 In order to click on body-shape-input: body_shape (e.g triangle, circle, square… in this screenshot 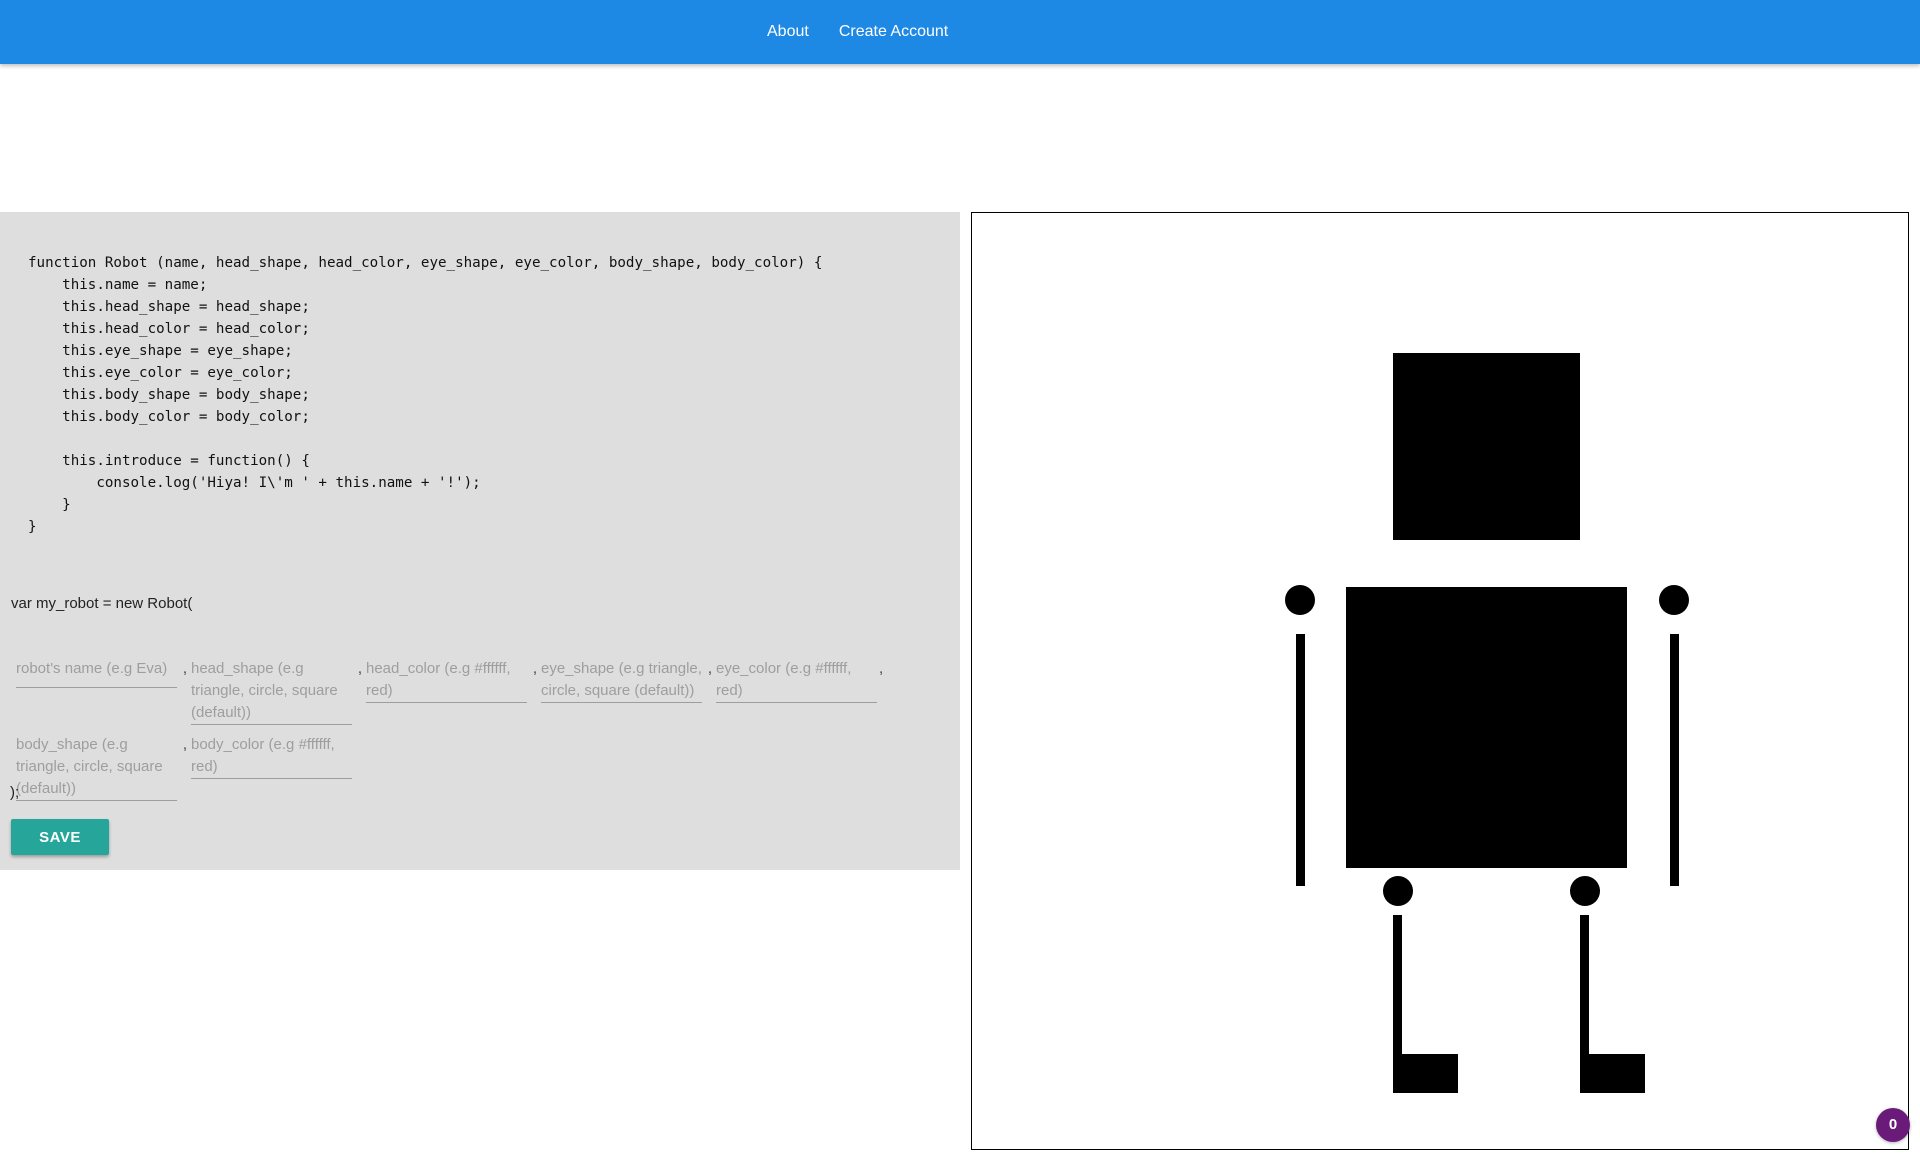, I will do `click(96, 767)`.